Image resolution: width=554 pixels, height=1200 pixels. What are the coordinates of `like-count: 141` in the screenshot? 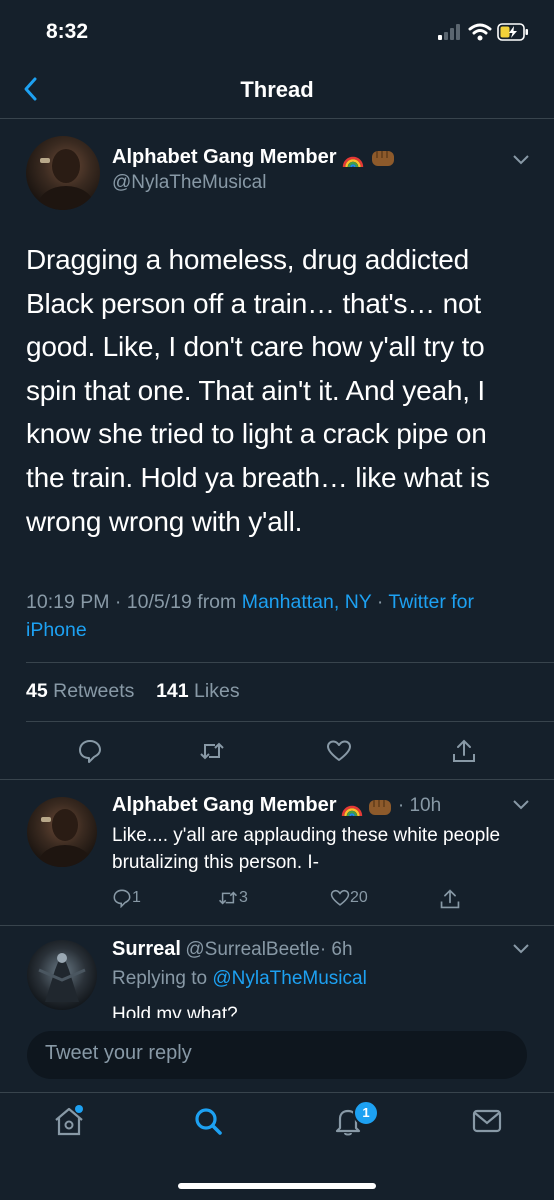 It's located at (172, 691).